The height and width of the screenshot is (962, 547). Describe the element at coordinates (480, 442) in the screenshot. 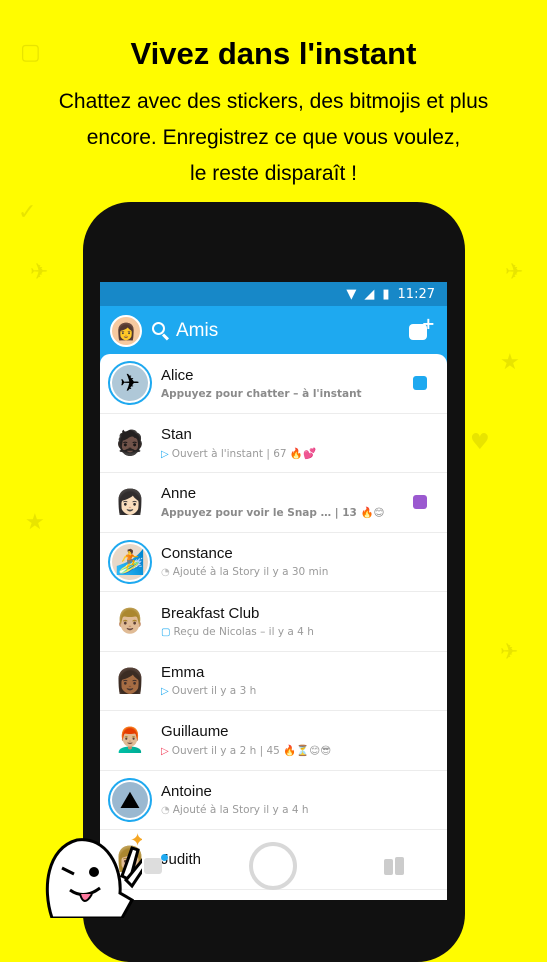

I see `background-pattern: ♥` at that location.